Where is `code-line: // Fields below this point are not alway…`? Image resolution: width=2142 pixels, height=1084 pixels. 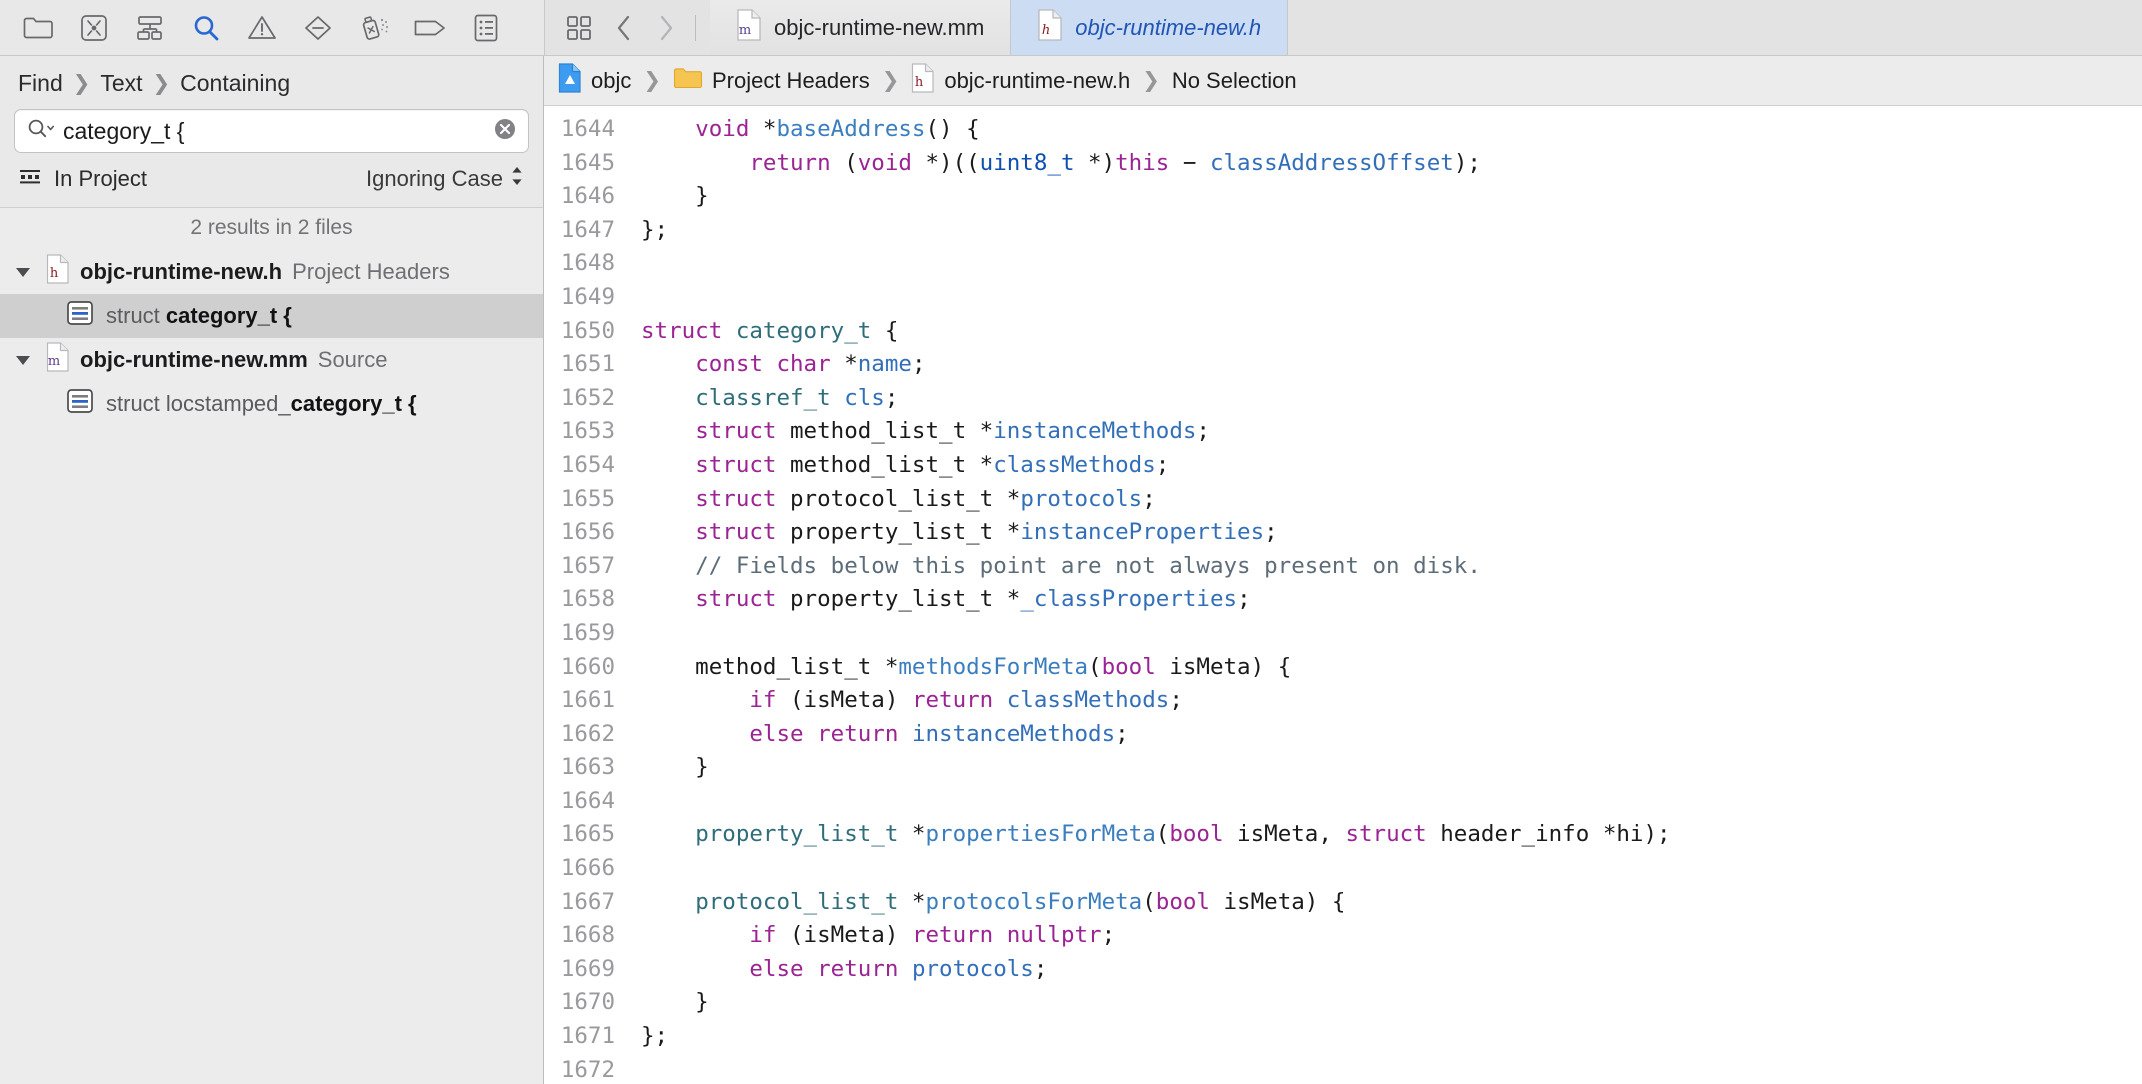 code-line: // Fields below this point are not alway… is located at coordinates (1391, 567).